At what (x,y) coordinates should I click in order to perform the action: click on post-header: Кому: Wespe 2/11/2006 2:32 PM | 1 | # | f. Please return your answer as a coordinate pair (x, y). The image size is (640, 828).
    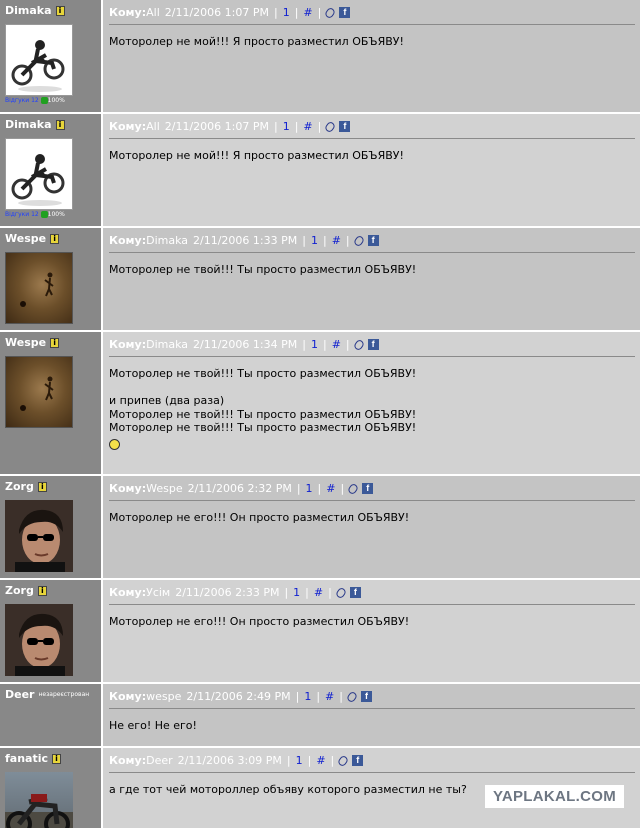
    Looking at the image, I should click on (372, 491).